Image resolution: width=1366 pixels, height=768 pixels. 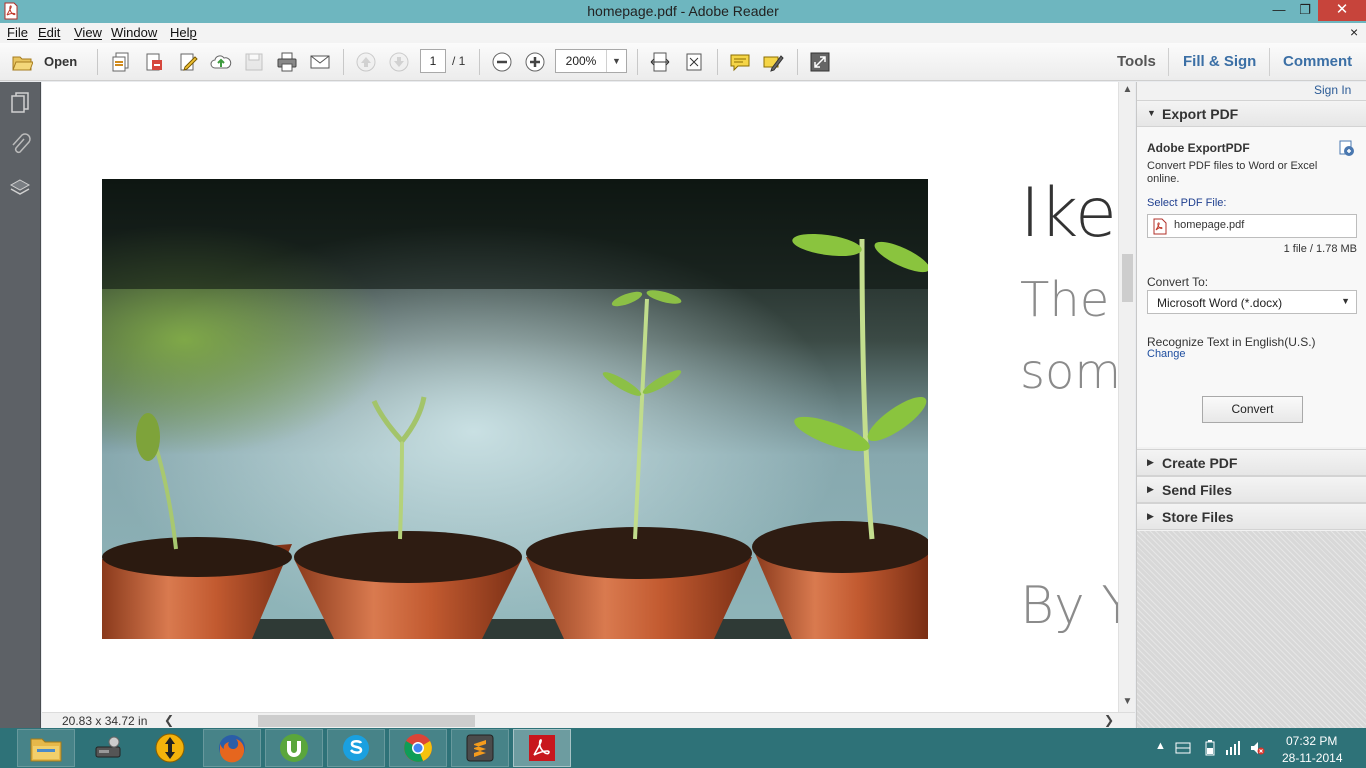 What do you see at coordinates (1251, 516) in the screenshot?
I see `store-files-section-header: ▶ Store Files` at bounding box center [1251, 516].